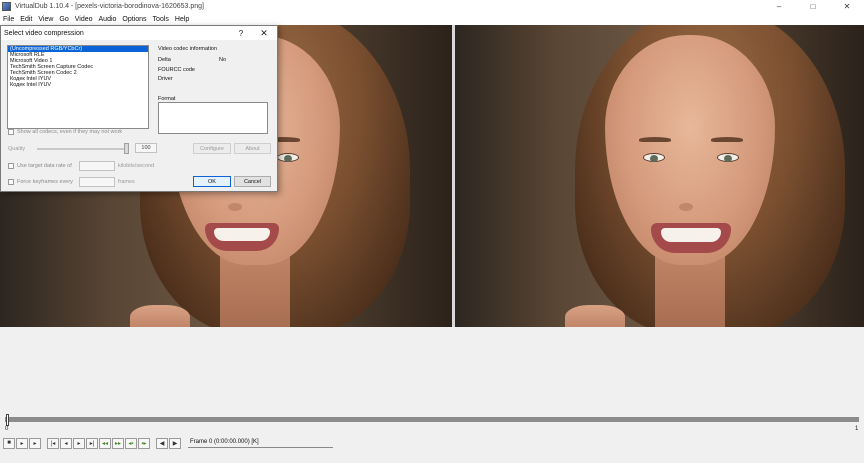 The height and width of the screenshot is (463, 864). I want to click on menu-video: Video, so click(84, 19).